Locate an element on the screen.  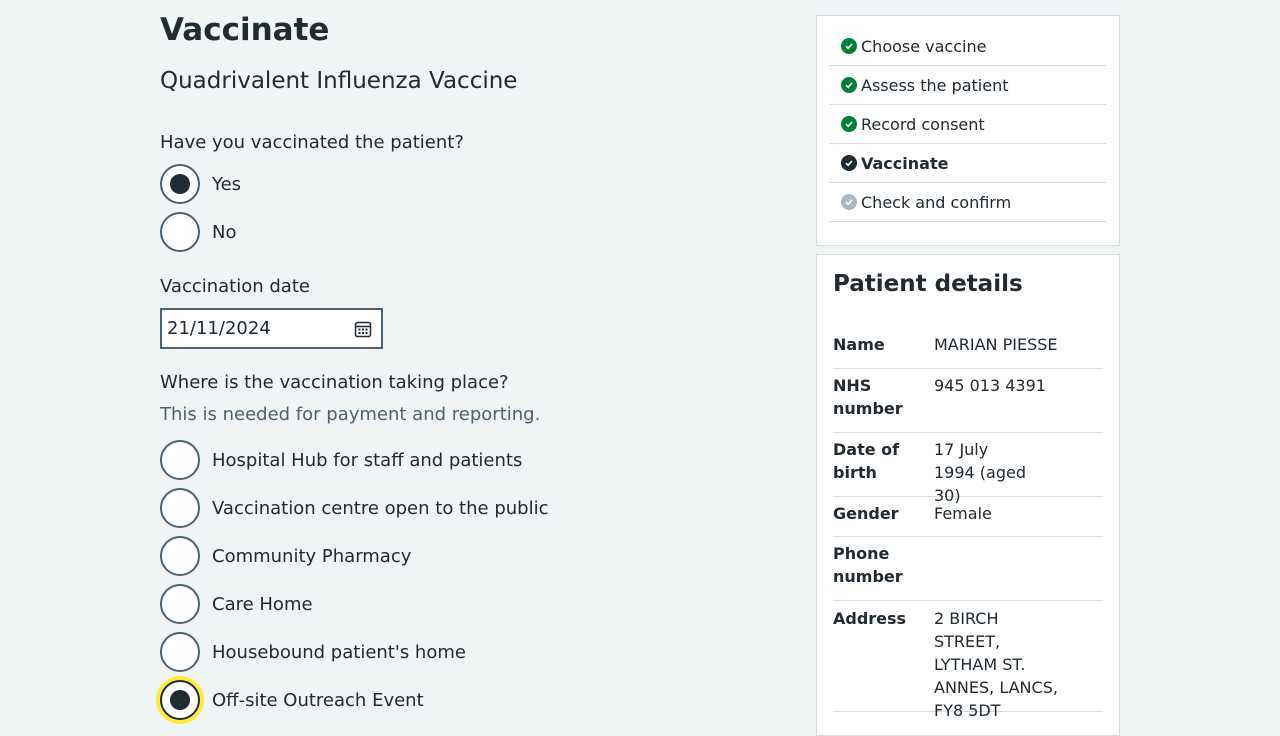
radio-label: No is located at coordinates (224, 232).